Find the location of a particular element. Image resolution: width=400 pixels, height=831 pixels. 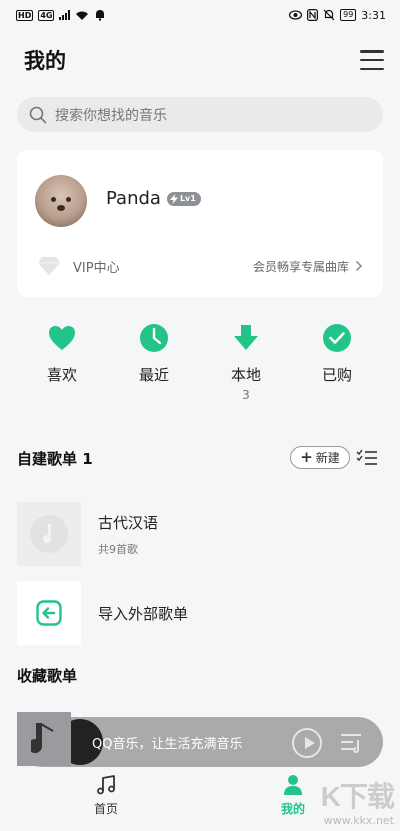

mini-player: QQ音乐，让生活充满音乐 is located at coordinates (200, 739).